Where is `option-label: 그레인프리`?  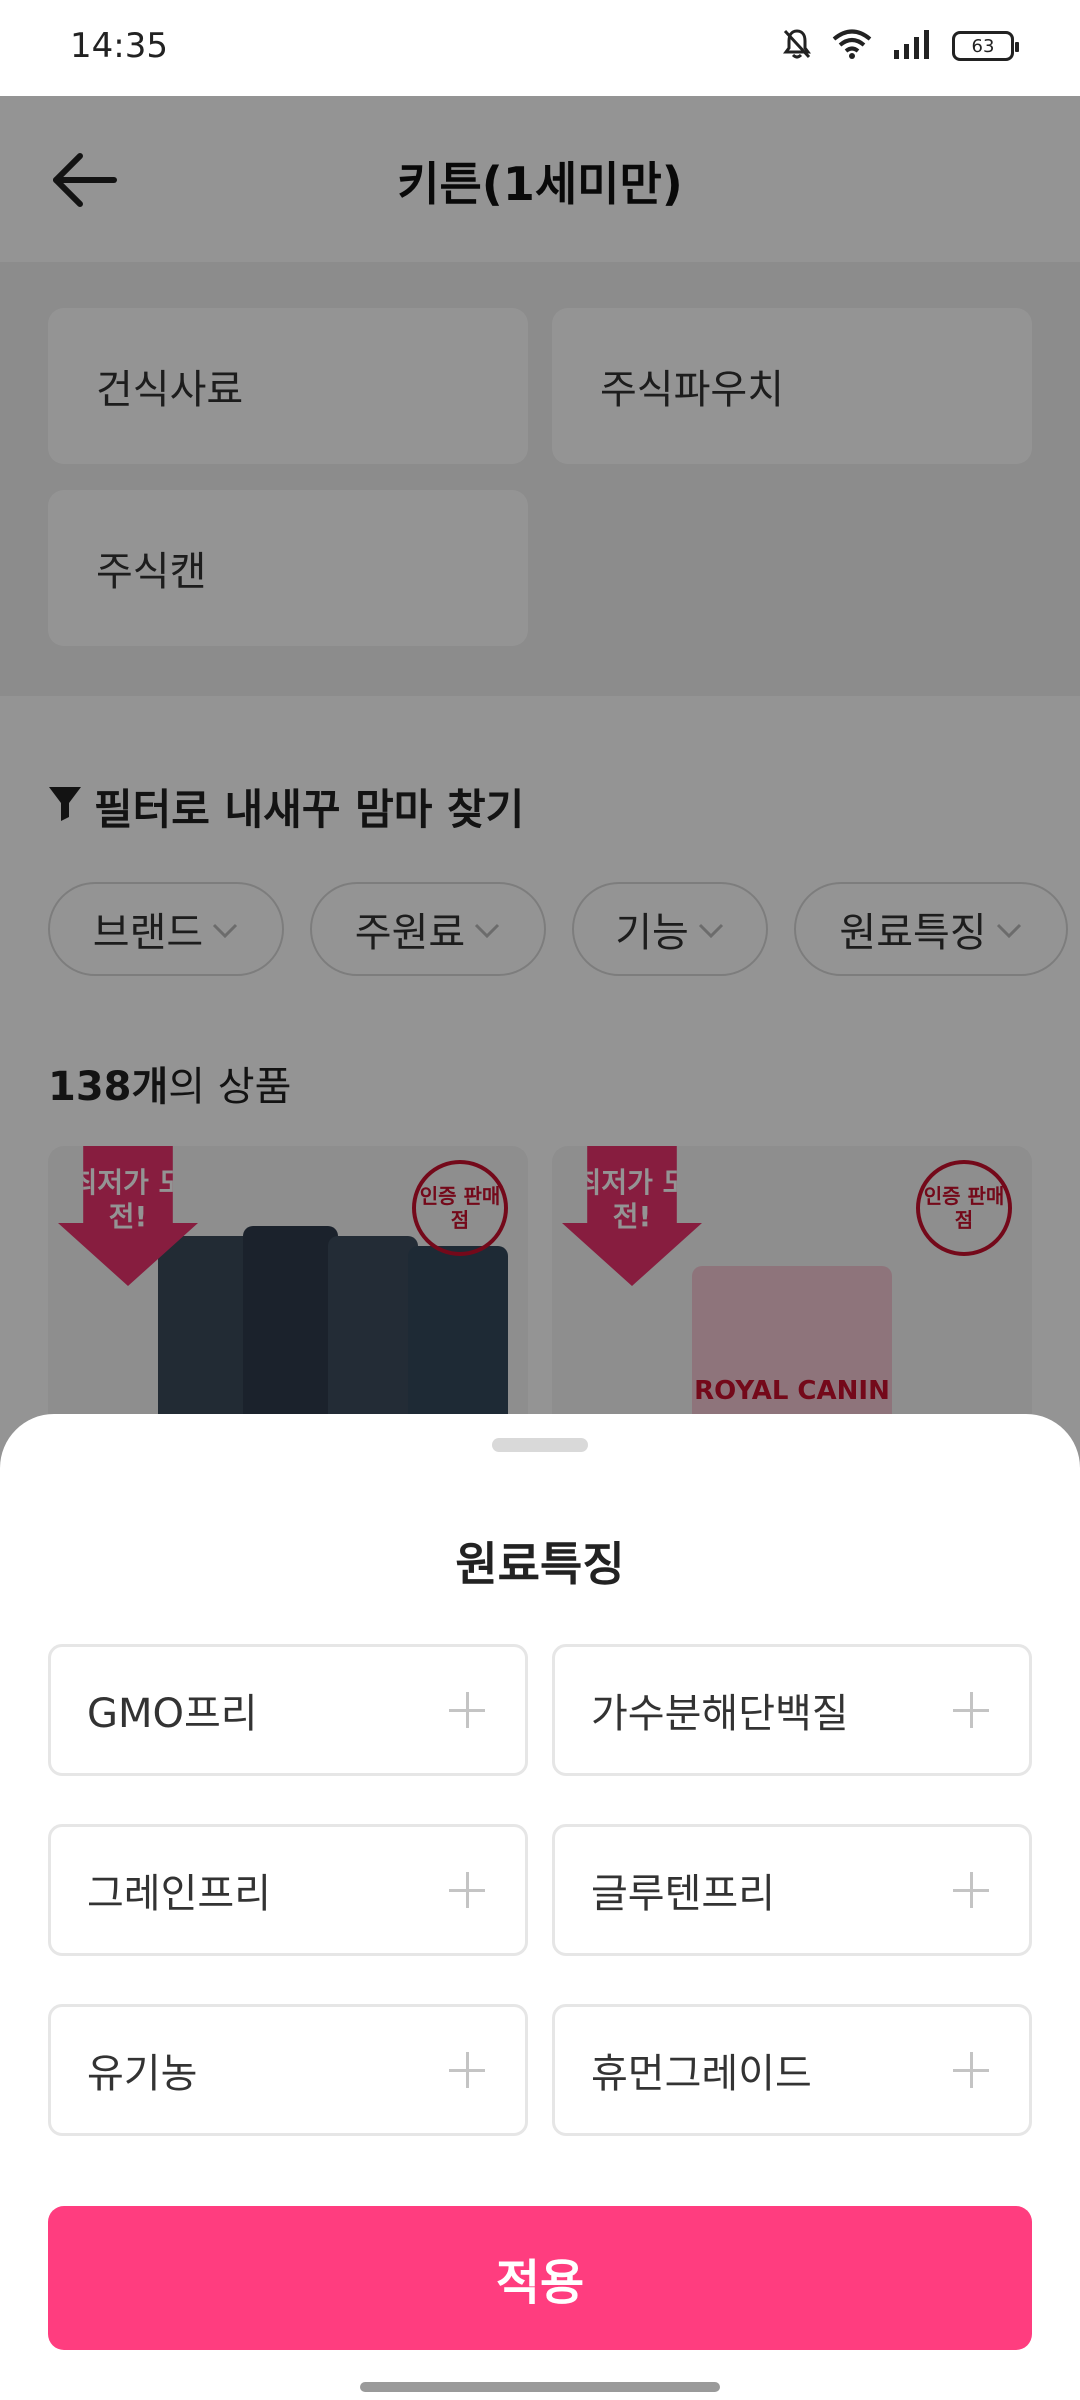 option-label: 그레인프리 is located at coordinates (179, 1894).